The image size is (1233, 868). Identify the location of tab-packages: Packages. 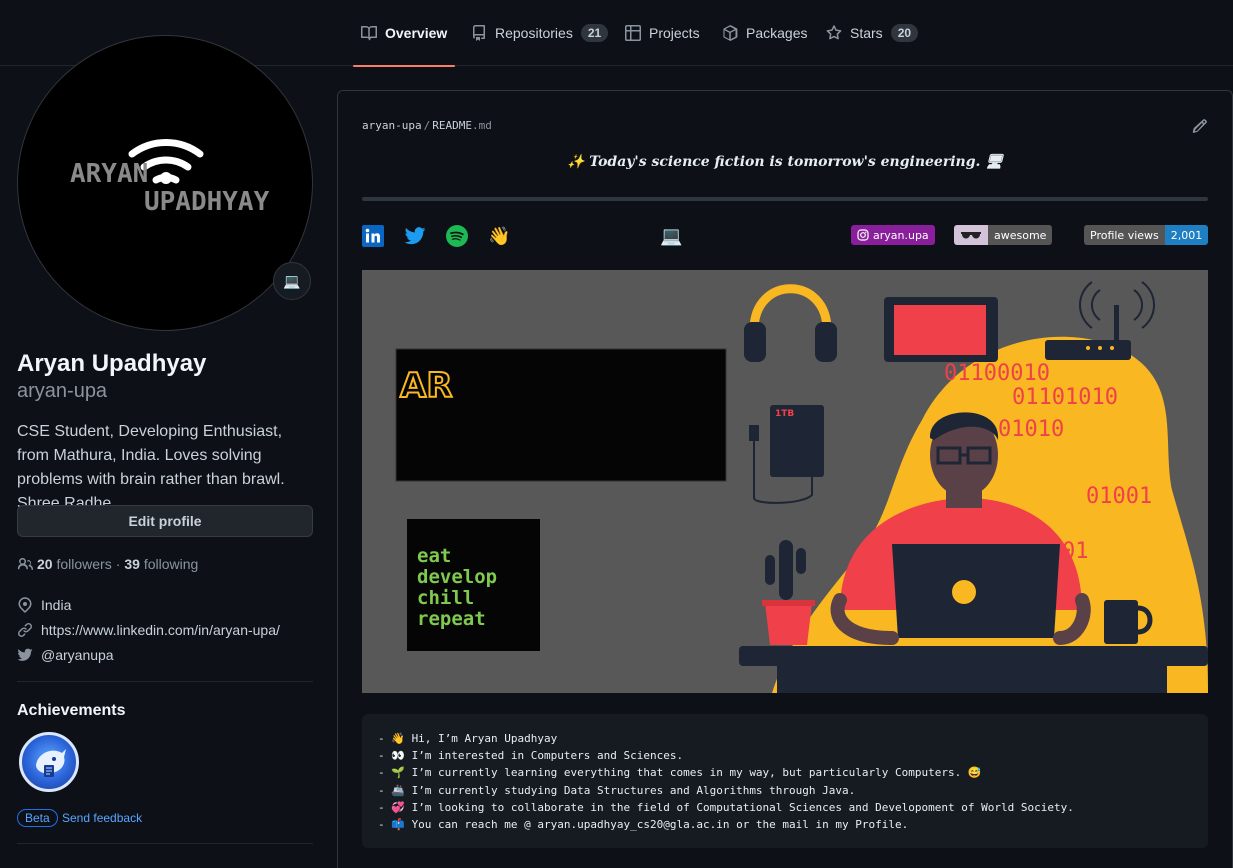
(764, 33).